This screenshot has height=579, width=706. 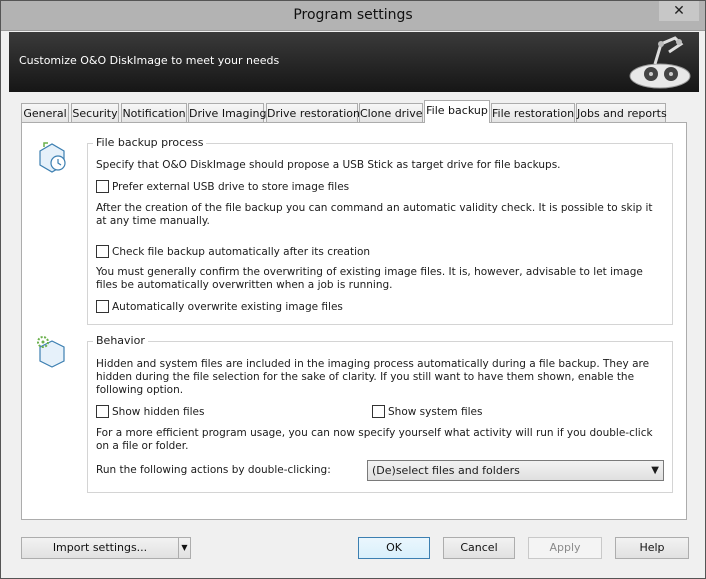 I want to click on show-hidden-checkbox: Show hidden files, so click(x=150, y=411).